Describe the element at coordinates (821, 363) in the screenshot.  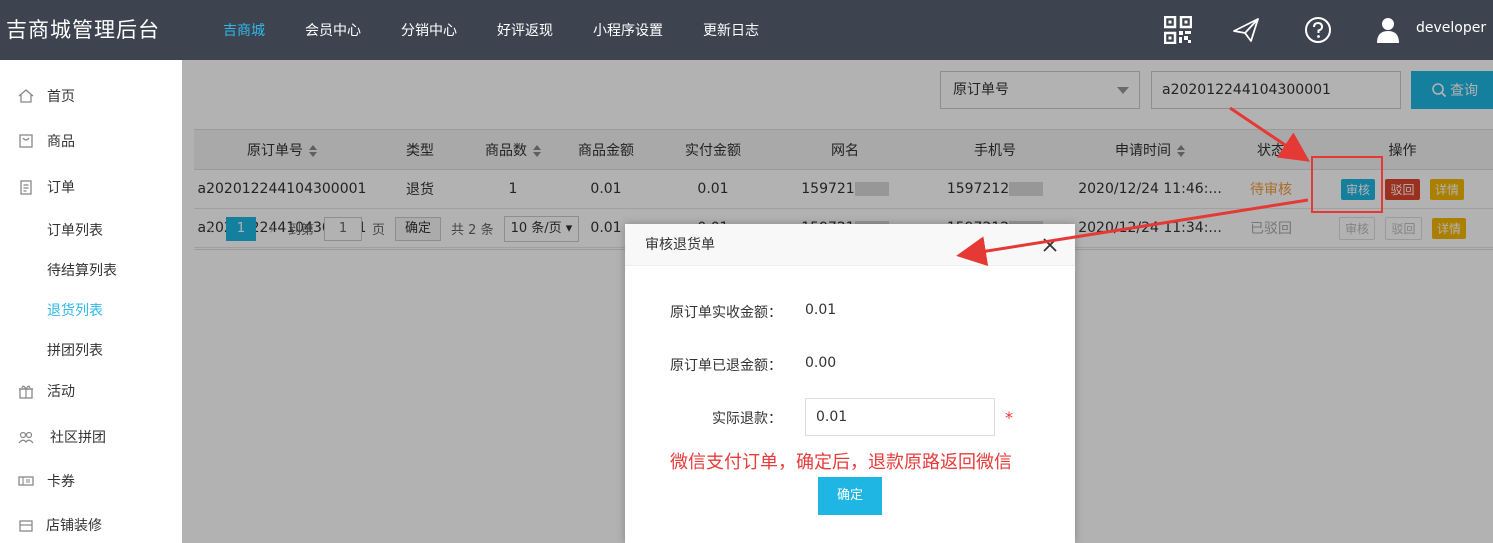
I see `refunded-amount-value: 0.00` at that location.